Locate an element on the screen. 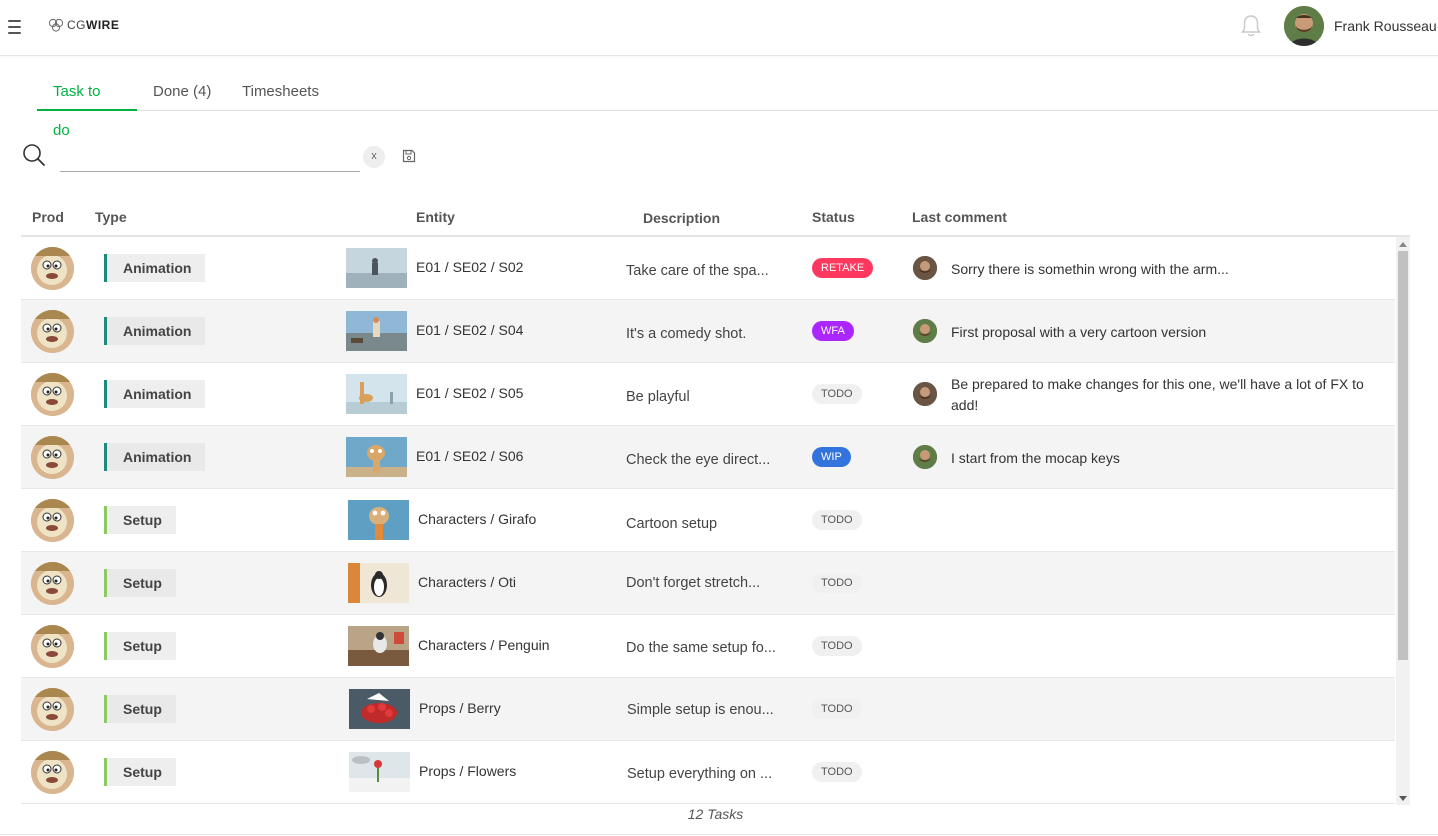 Image resolution: width=1438 pixels, height=836 pixels. top-bar: CGWIRE Frank Rousseau is located at coordinates (719, 28).